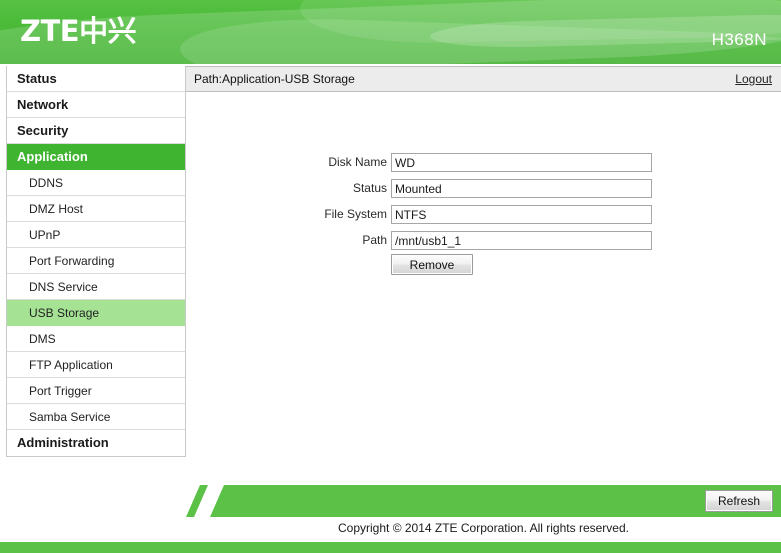 The image size is (781, 553). I want to click on breadcrumb: Path:Application-USB Storage, so click(274, 79).